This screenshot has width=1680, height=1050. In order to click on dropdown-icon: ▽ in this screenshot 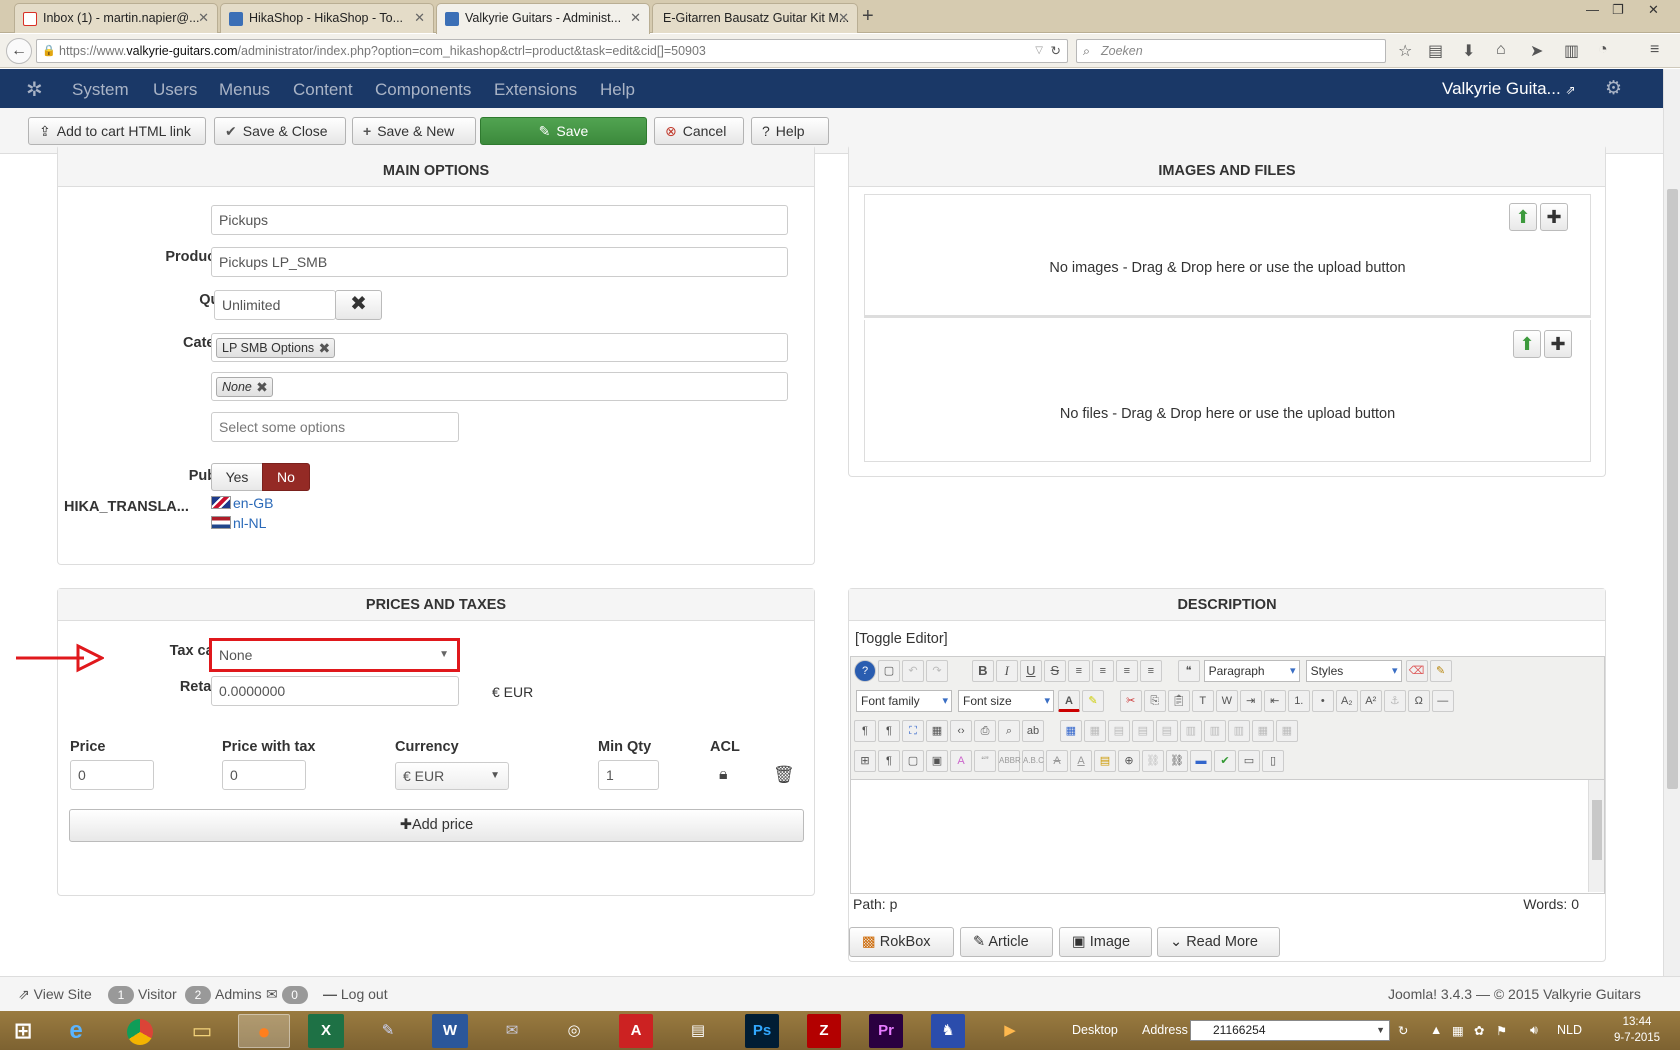, I will do `click(1039, 51)`.